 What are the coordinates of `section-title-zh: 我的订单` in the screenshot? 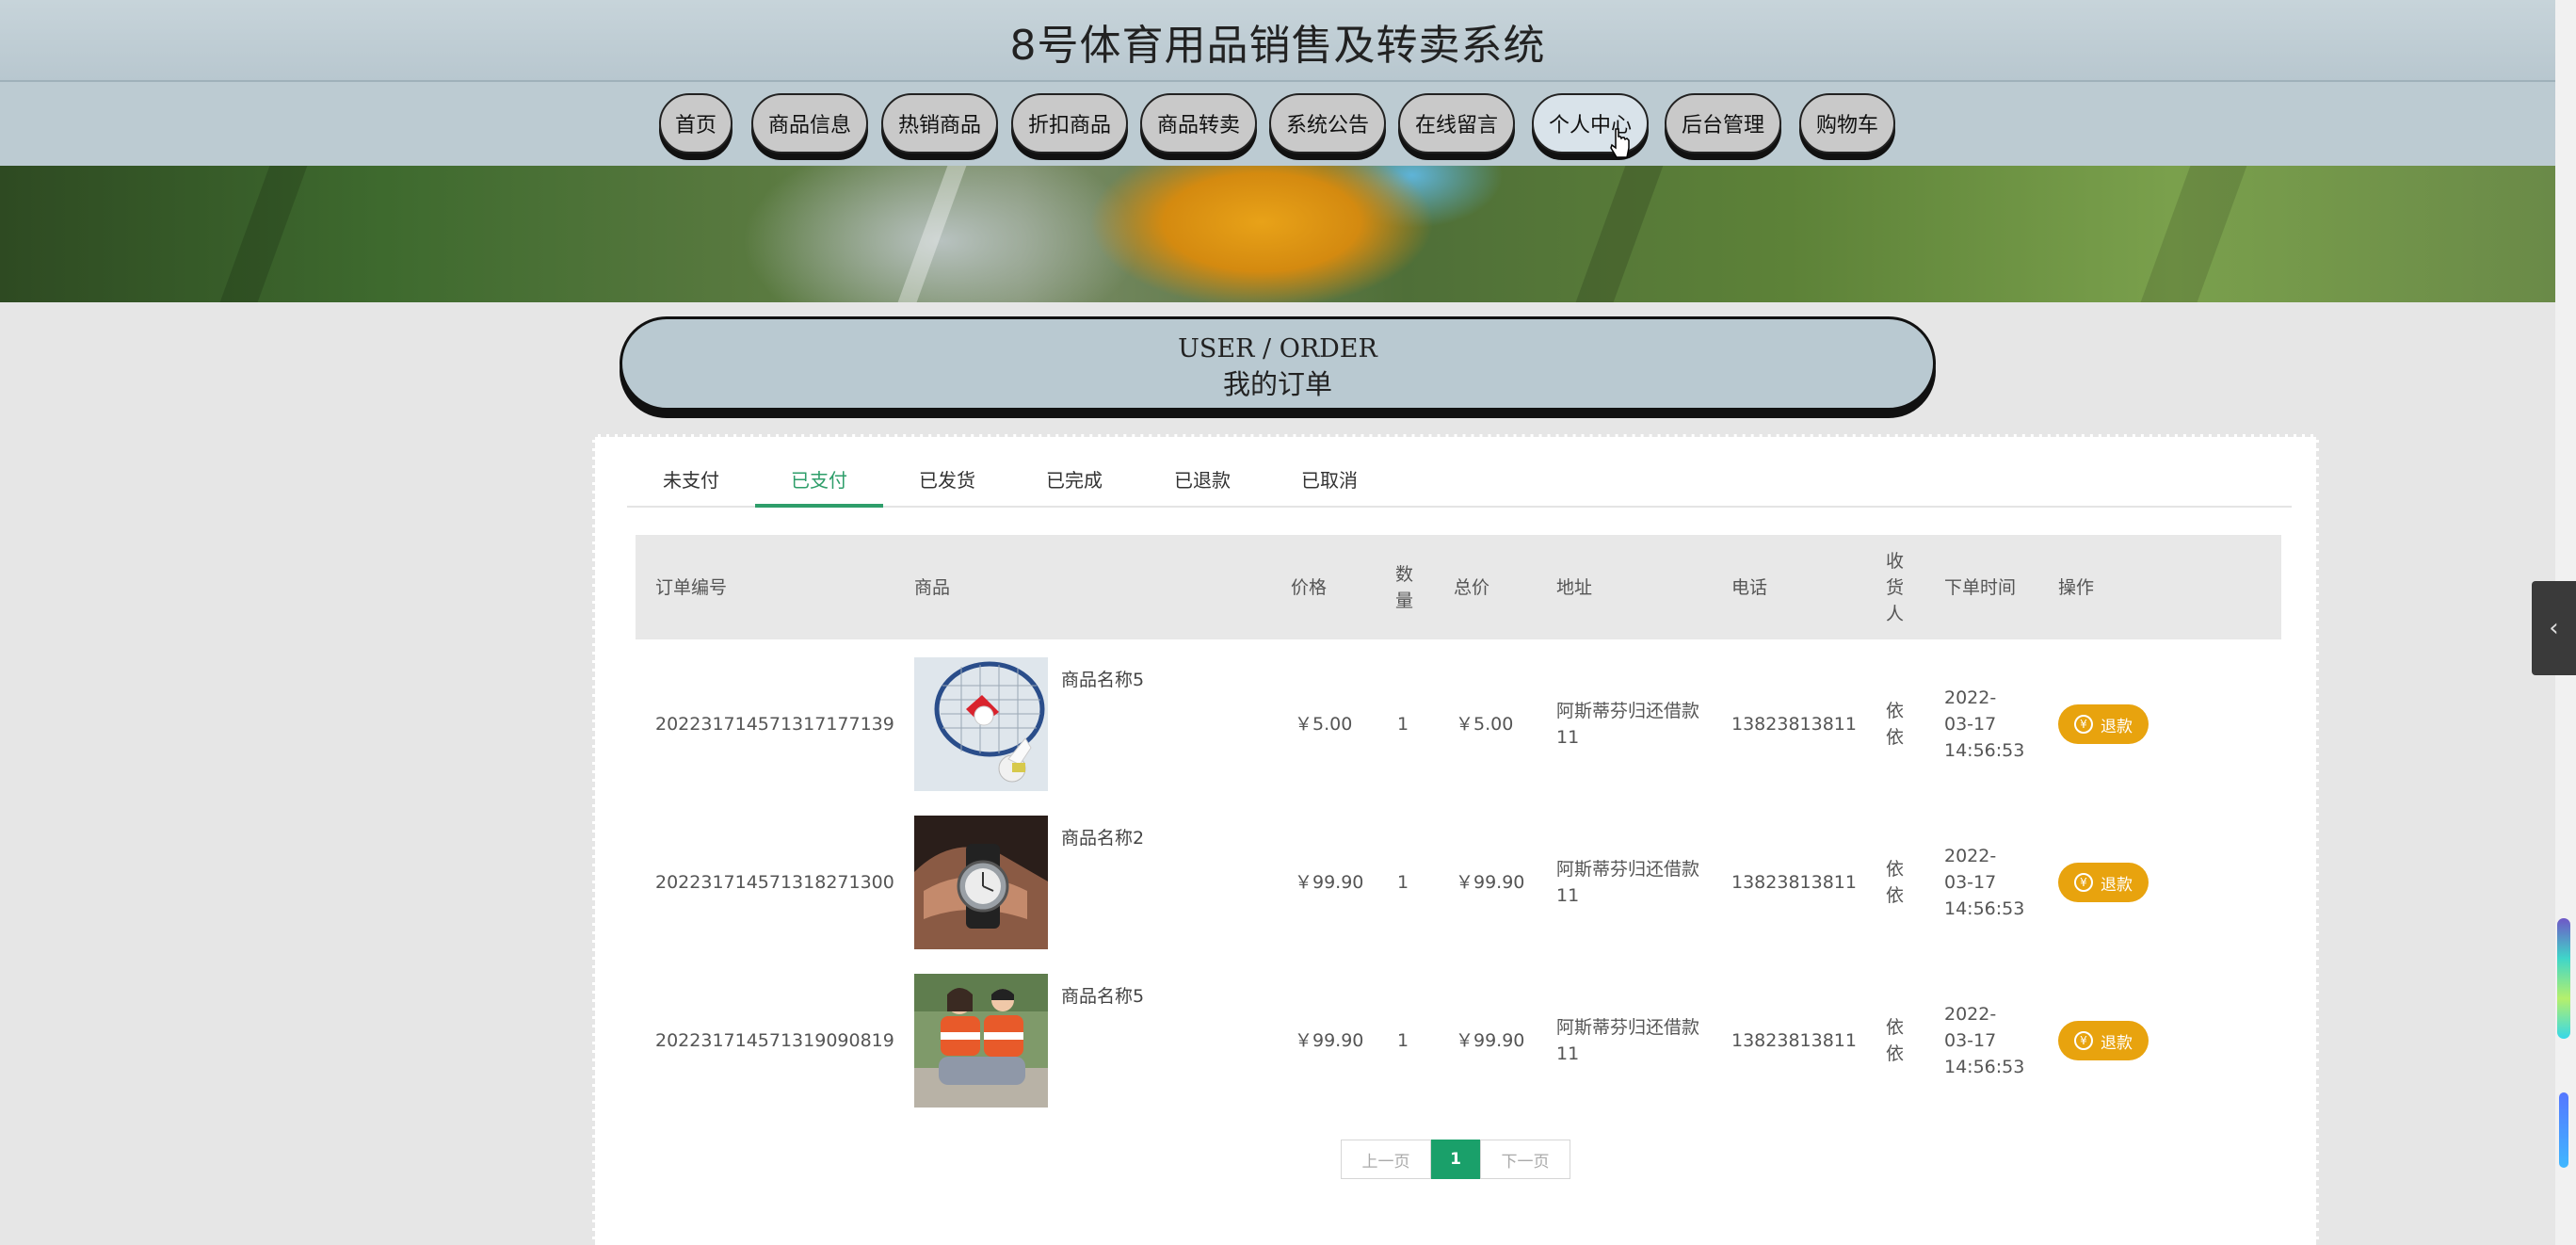 It's located at (1277, 384).